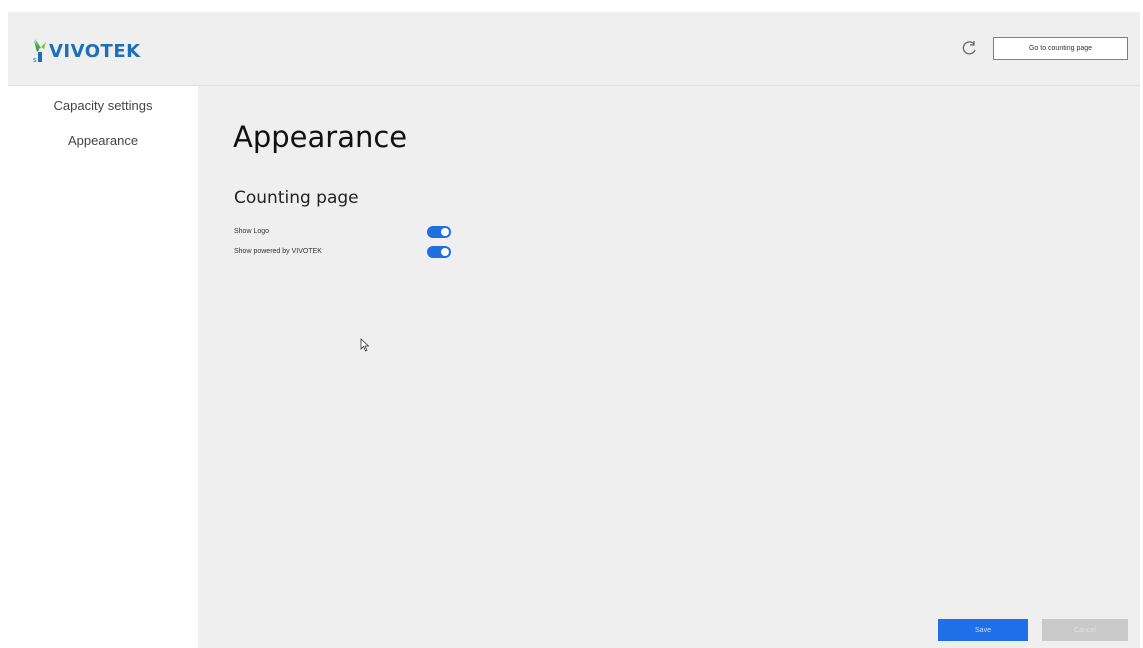  Describe the element at coordinates (439, 232) in the screenshot. I see `show-logo-toggle` at that location.